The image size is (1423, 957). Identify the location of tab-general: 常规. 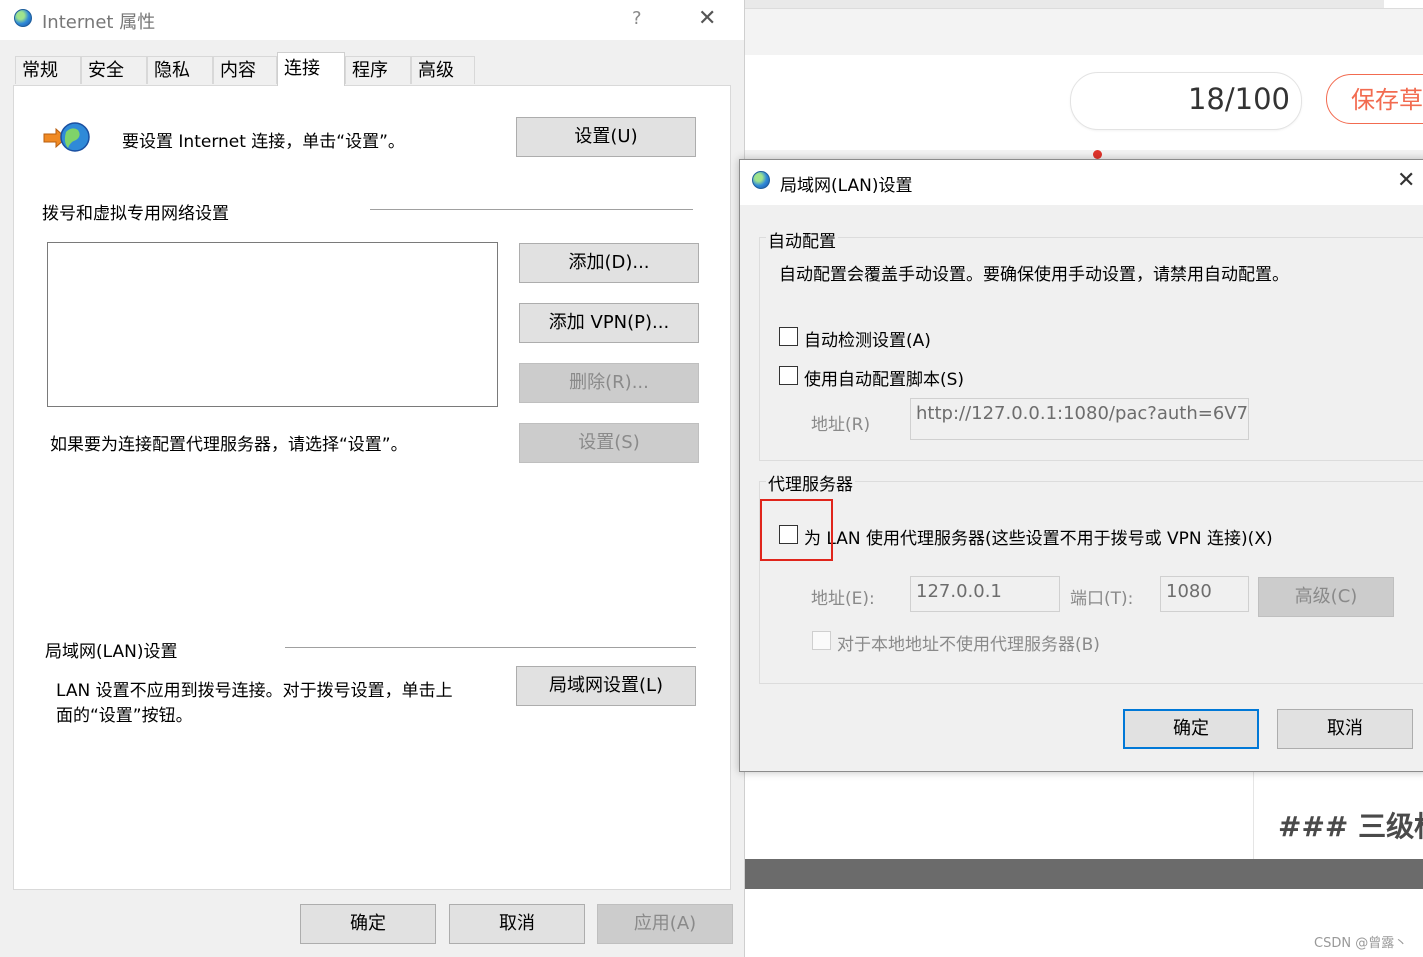
(48, 70).